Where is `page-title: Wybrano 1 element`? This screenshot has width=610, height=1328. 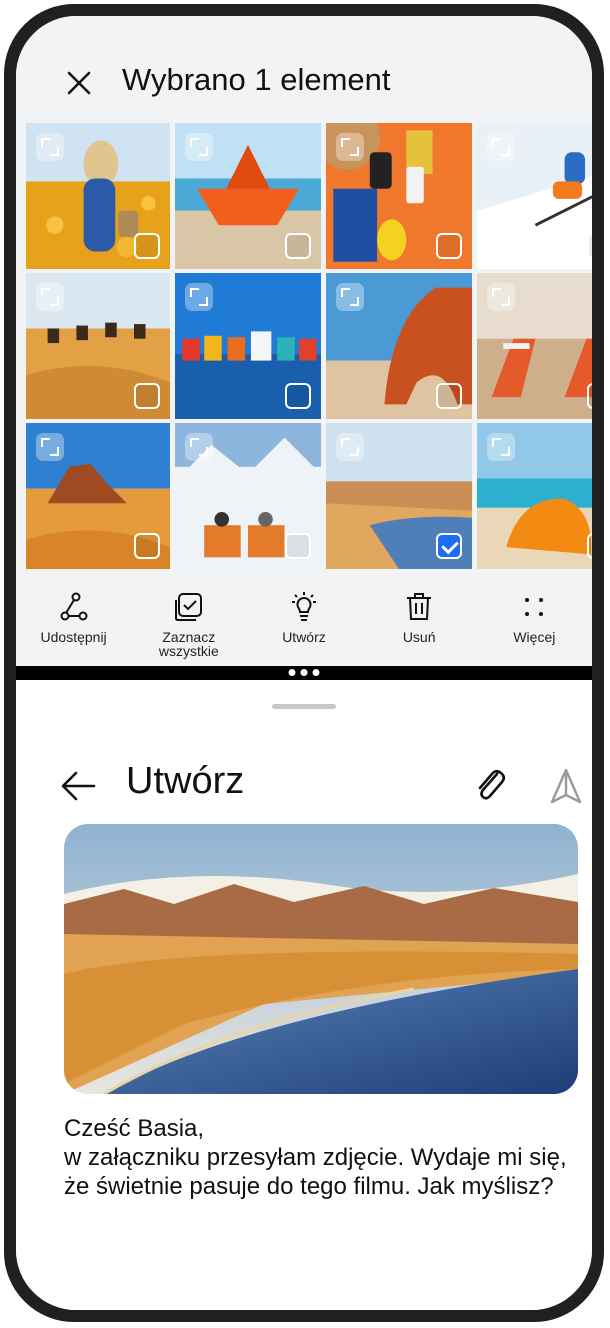
page-title: Wybrano 1 element is located at coordinates (256, 79).